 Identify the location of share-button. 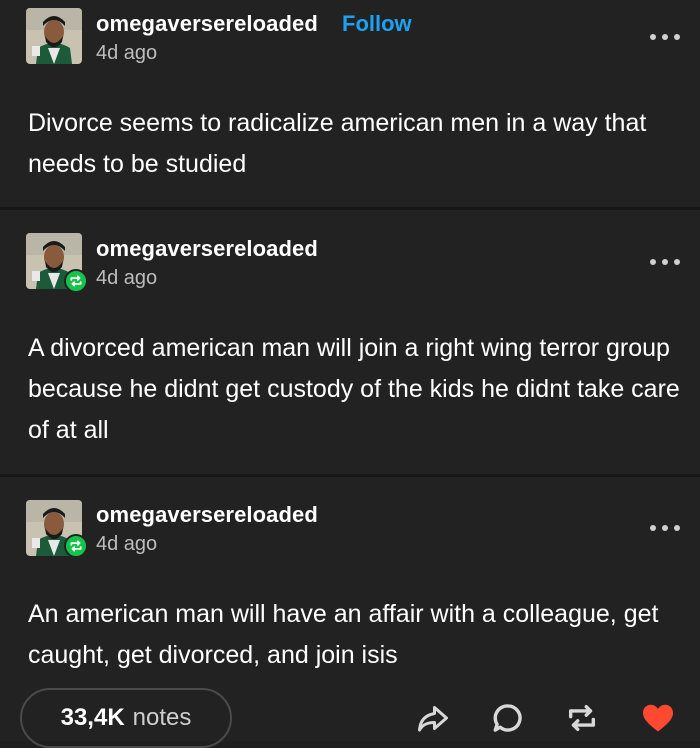
(433, 718).